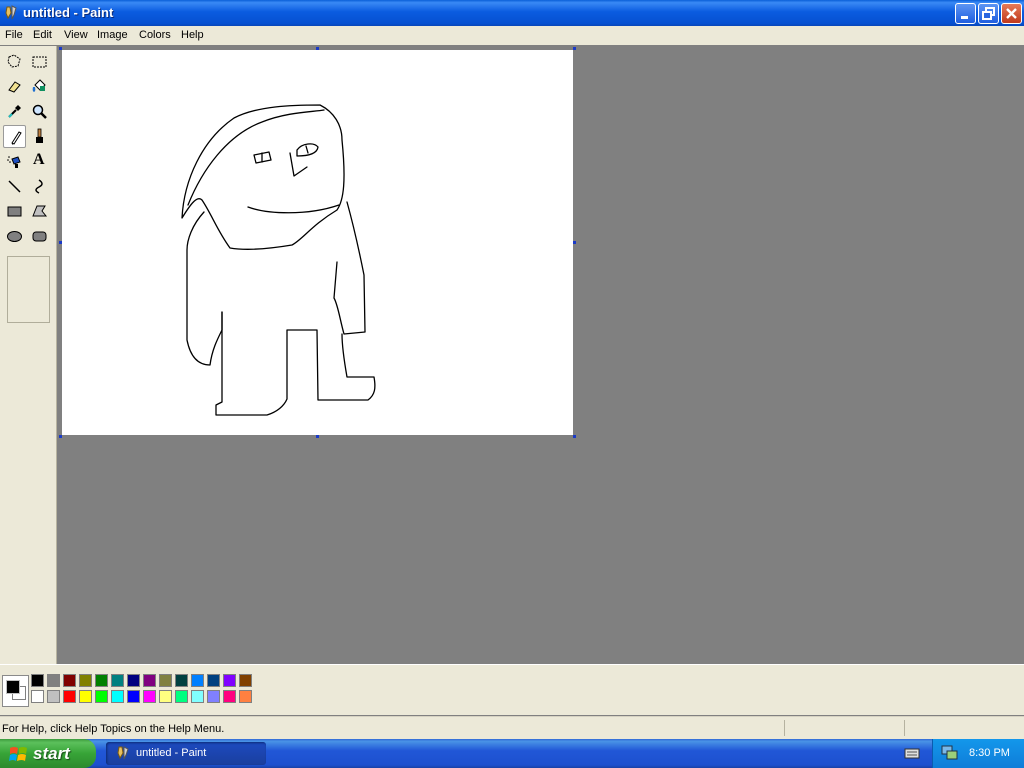  What do you see at coordinates (192, 35) in the screenshot?
I see `menu-help: Help` at bounding box center [192, 35].